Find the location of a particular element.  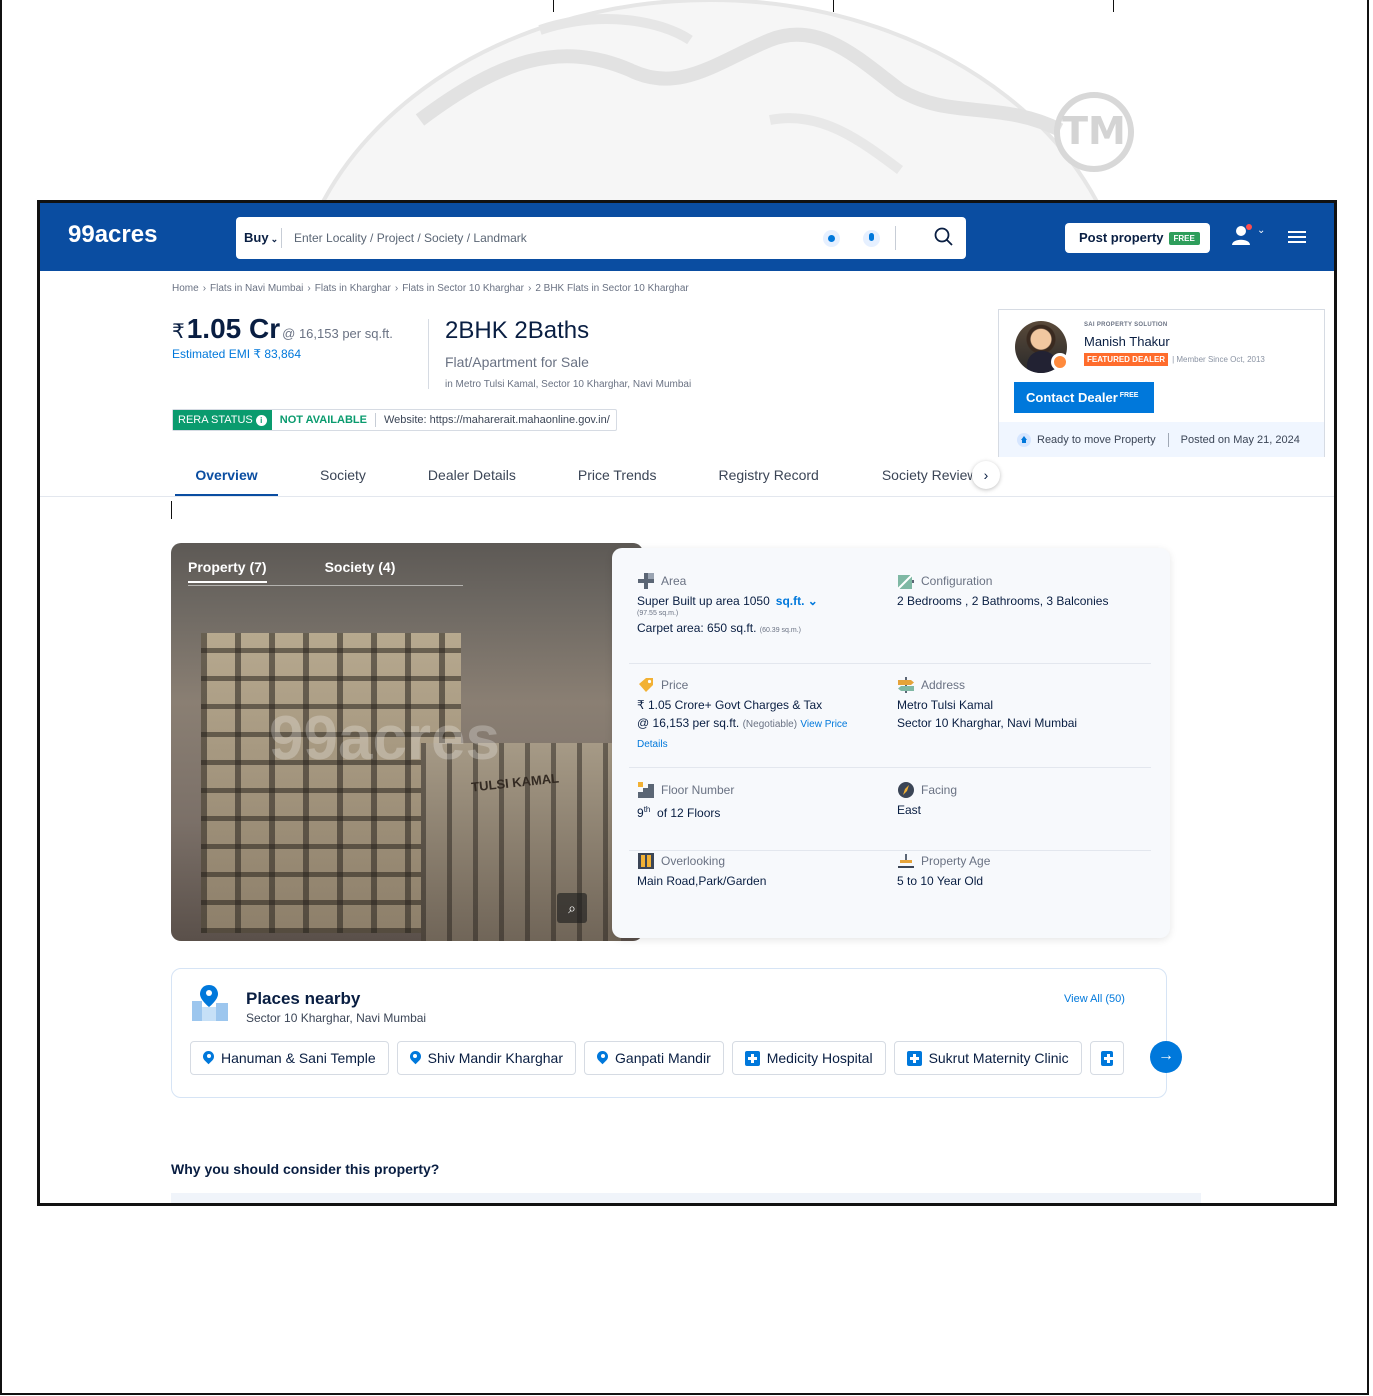

tab-overview: Overview is located at coordinates (226, 479).